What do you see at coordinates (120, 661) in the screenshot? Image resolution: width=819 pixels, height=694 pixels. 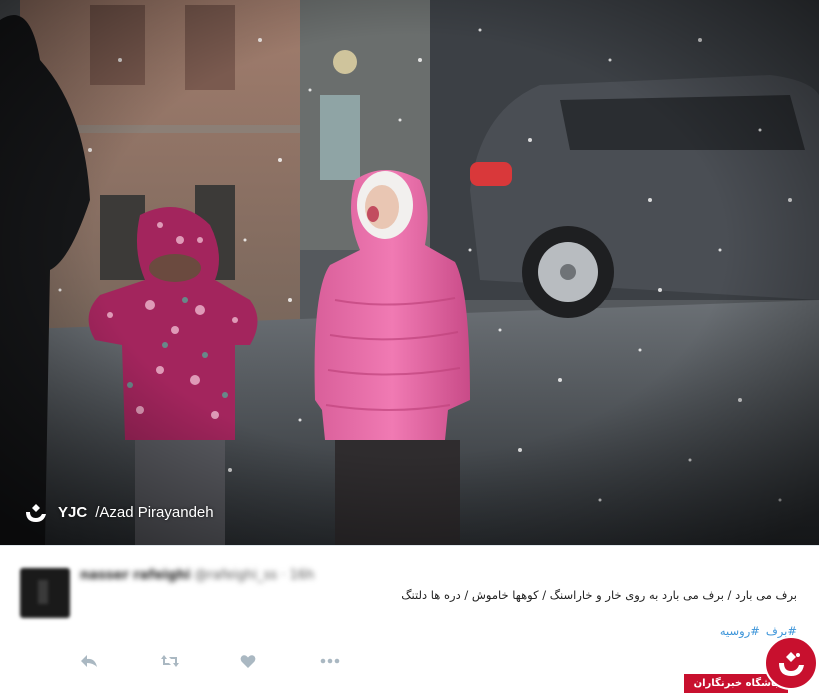 I see `reply-button` at bounding box center [120, 661].